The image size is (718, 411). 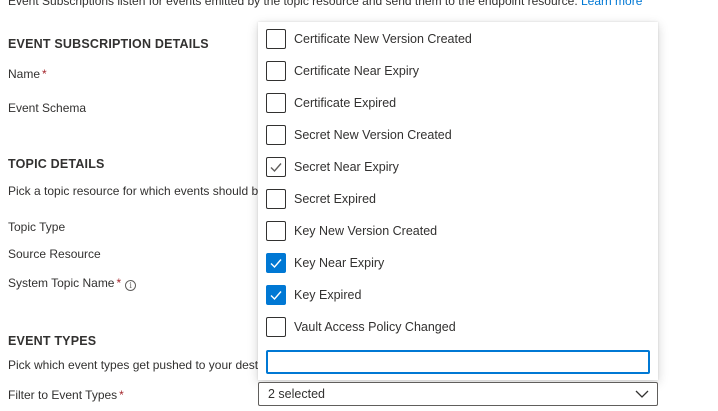 I want to click on event-type-option-label: Secret Near Expiry, so click(x=346, y=167).